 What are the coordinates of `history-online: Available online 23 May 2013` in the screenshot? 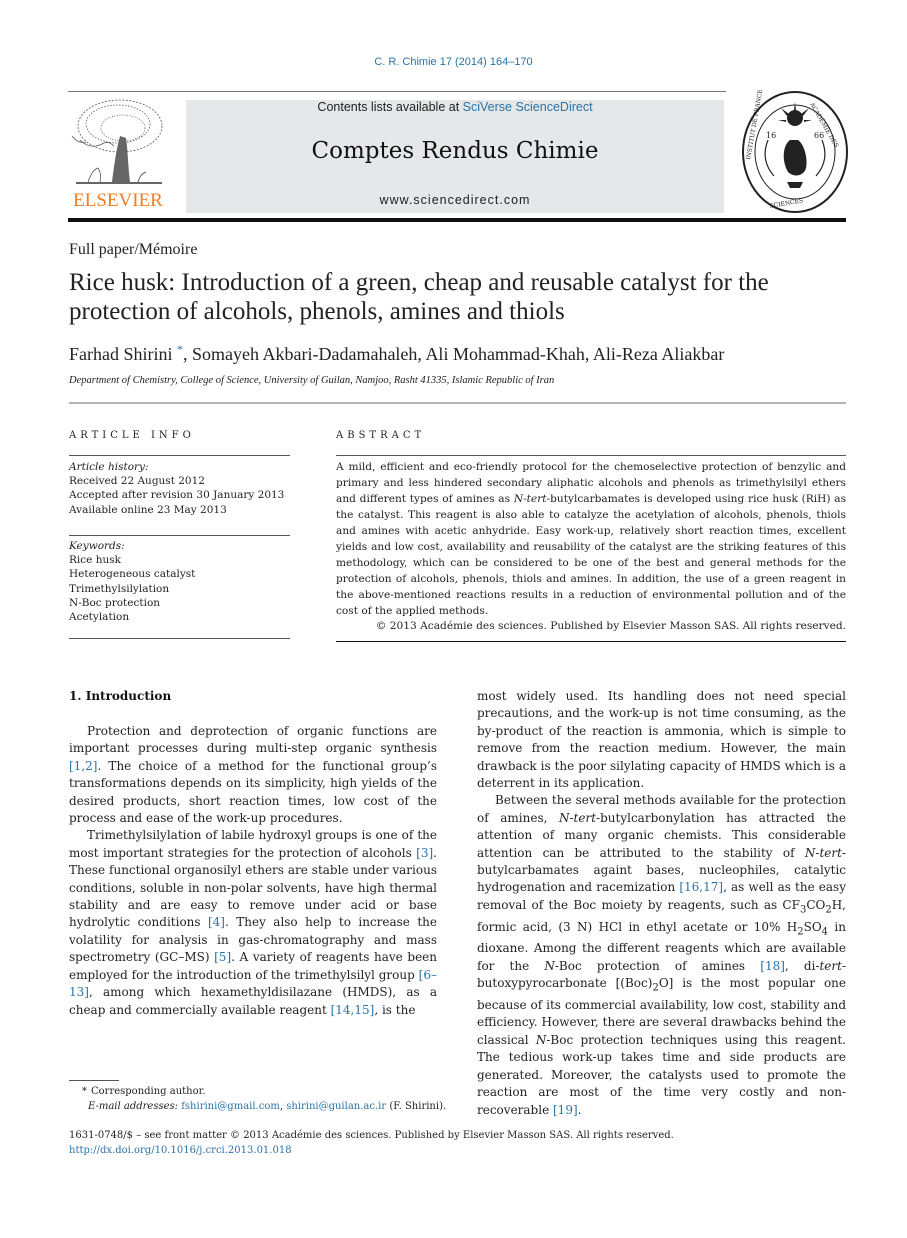 It's located at (148, 509).